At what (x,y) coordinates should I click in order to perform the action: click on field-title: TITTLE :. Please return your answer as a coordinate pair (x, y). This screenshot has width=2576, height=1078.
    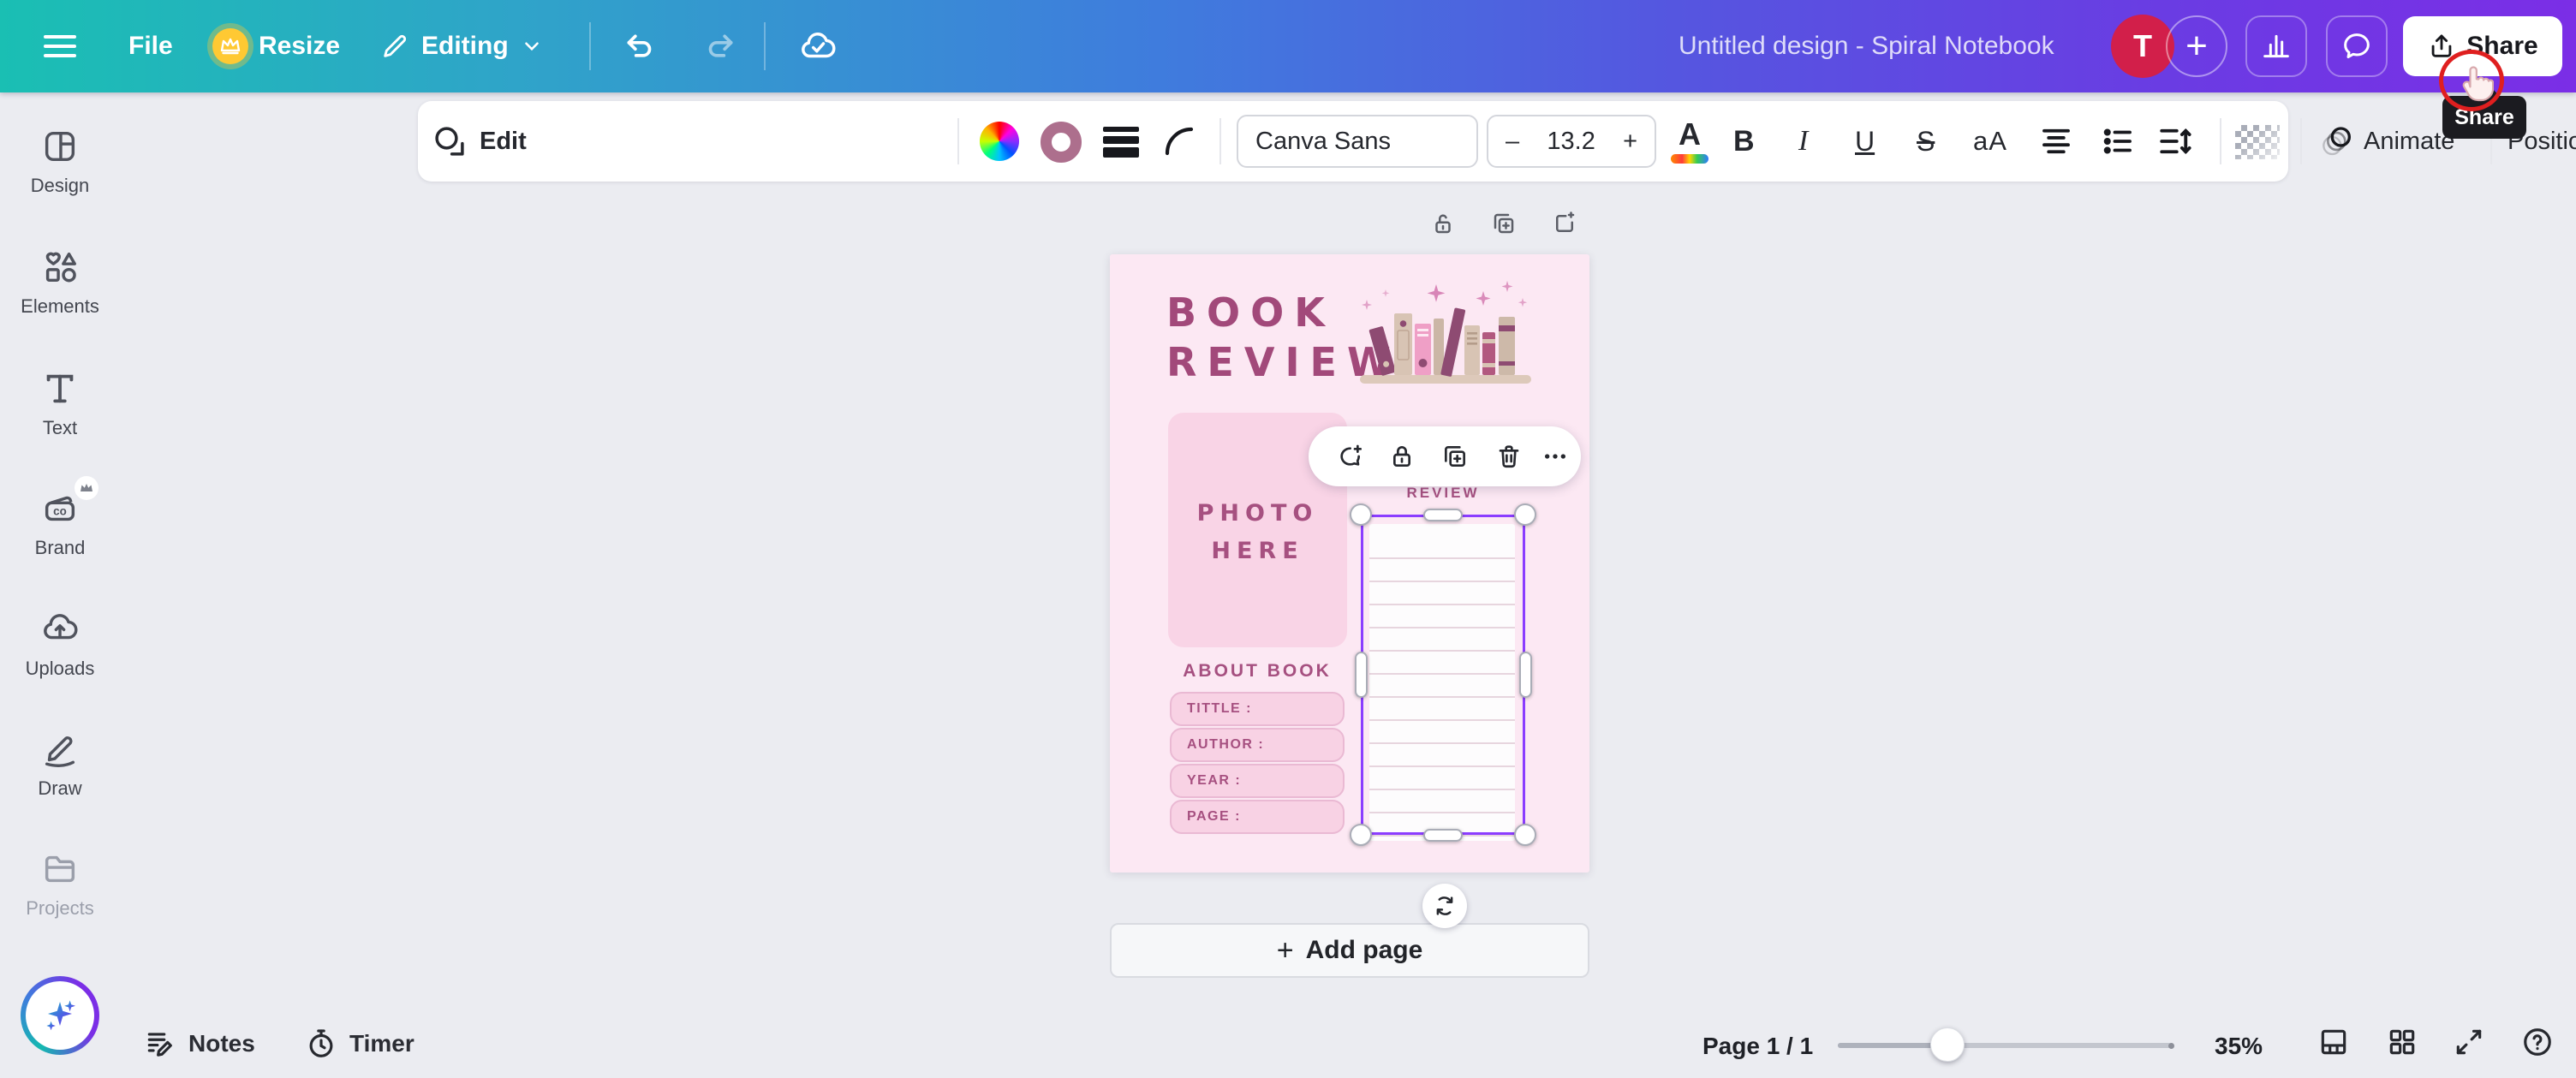
    Looking at the image, I should click on (1257, 709).